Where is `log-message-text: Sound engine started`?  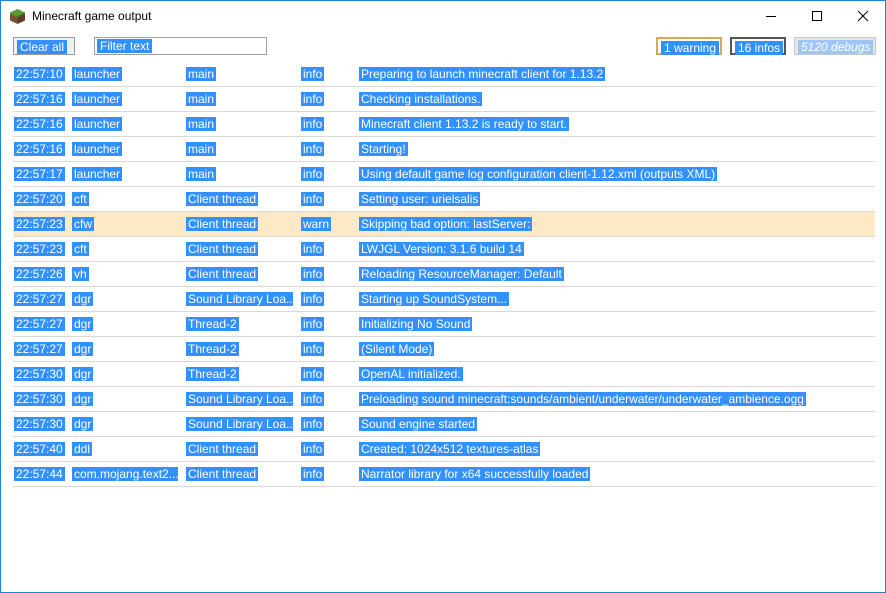 log-message-text: Sound engine started is located at coordinates (418, 424).